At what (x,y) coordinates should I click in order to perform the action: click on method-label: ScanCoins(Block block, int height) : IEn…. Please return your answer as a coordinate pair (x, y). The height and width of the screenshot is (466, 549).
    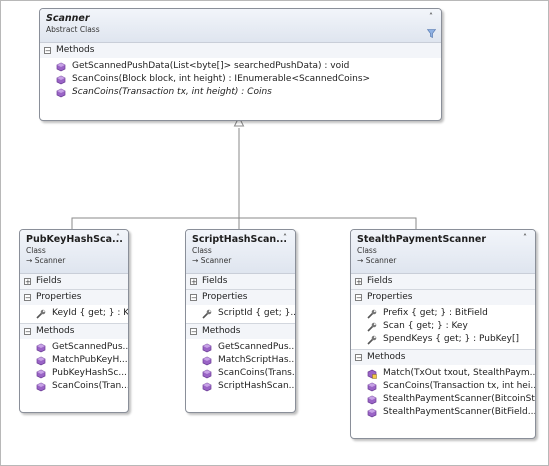
    Looking at the image, I should click on (221, 79).